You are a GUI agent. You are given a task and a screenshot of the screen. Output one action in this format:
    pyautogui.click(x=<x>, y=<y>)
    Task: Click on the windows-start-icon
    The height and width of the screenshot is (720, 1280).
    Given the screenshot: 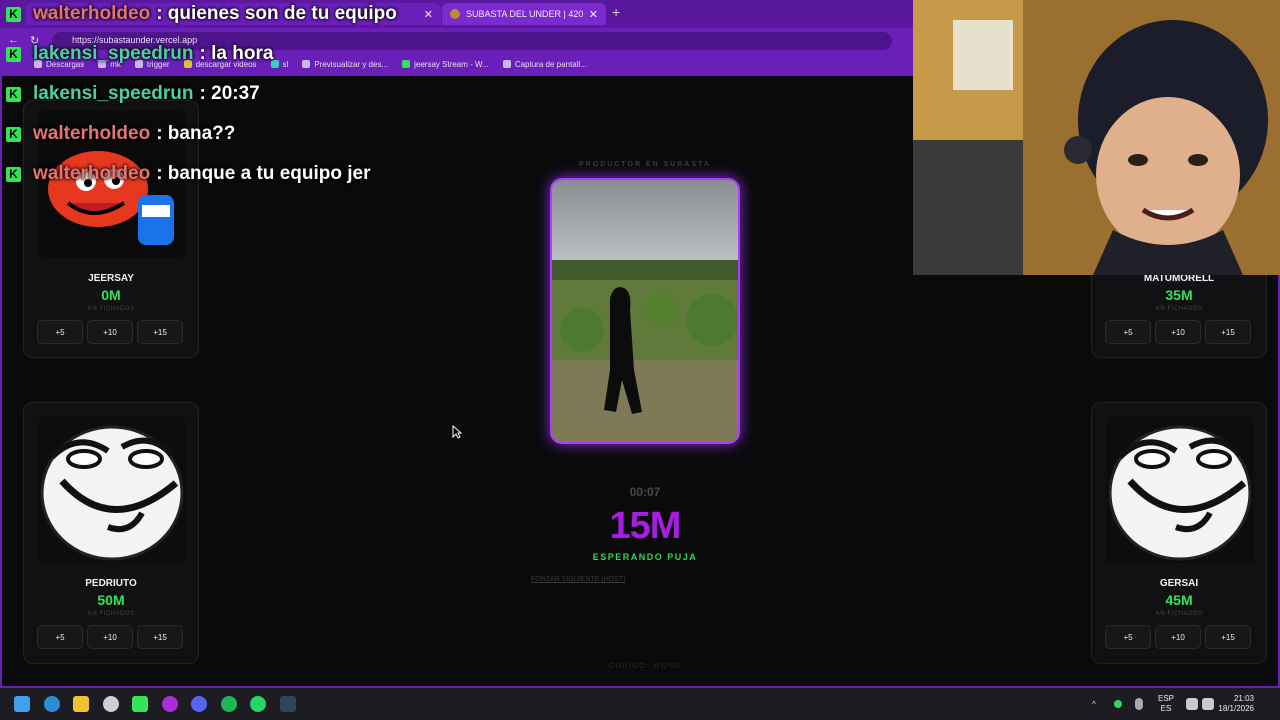 What is the action you would take?
    pyautogui.click(x=22, y=704)
    